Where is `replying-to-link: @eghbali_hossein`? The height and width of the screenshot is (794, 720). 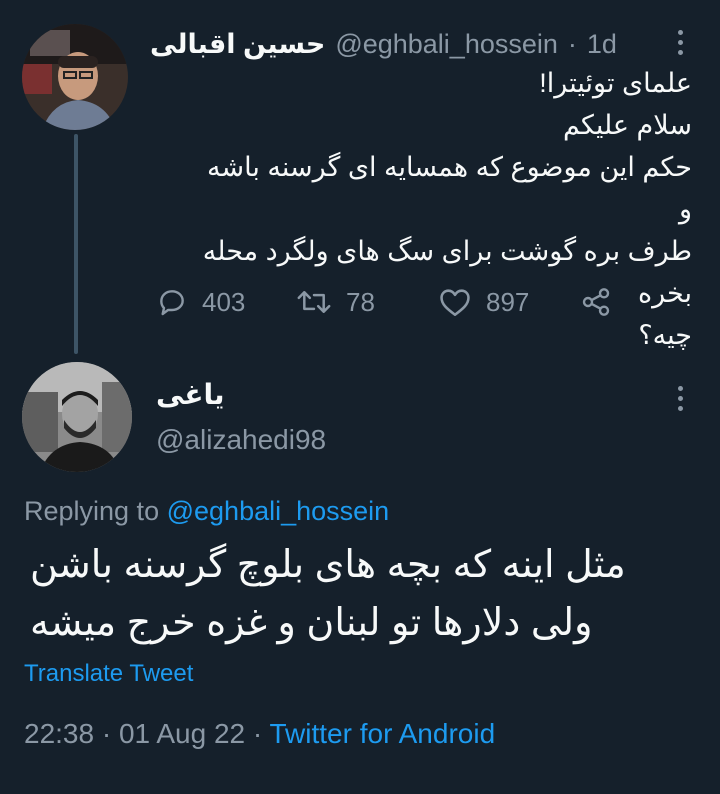
replying-to-link: @eghbali_hossein is located at coordinates (278, 511).